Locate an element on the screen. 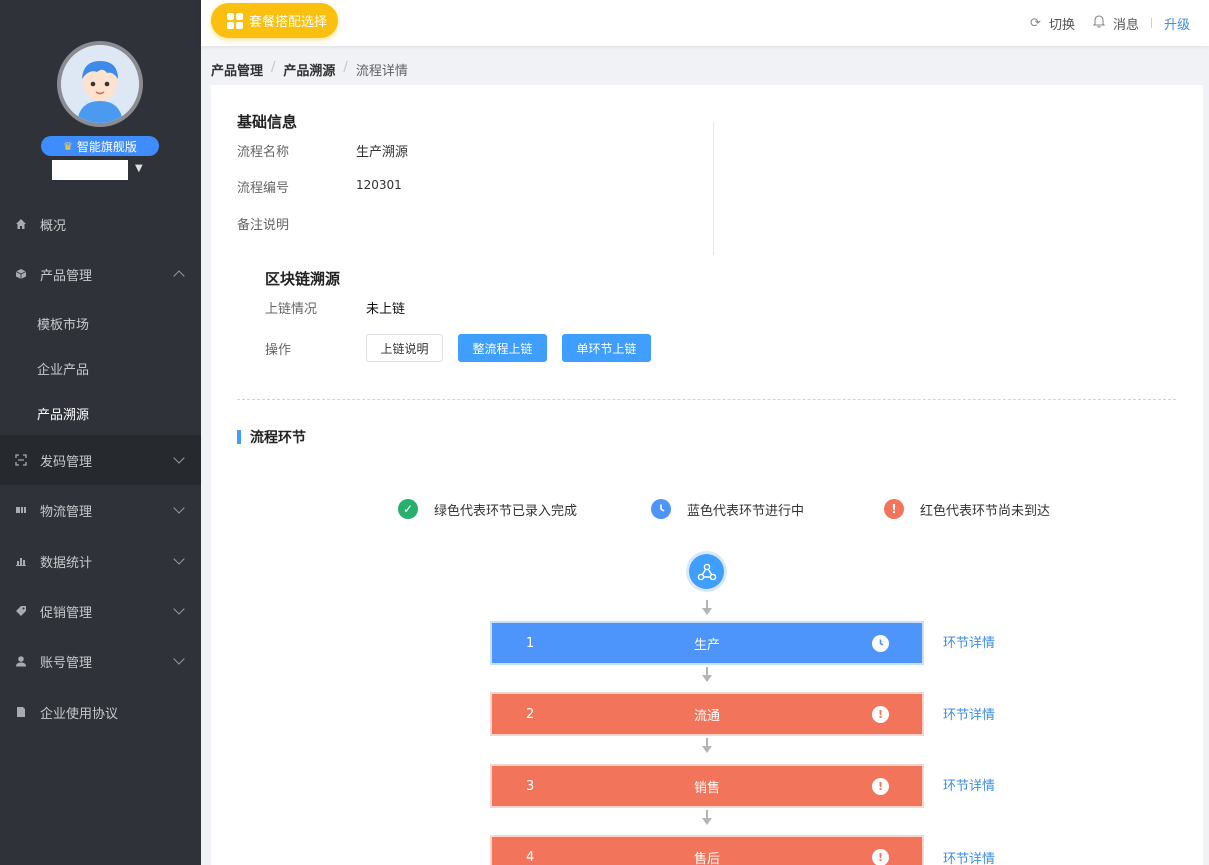 The image size is (1209, 865). username-box is located at coordinates (90, 170).